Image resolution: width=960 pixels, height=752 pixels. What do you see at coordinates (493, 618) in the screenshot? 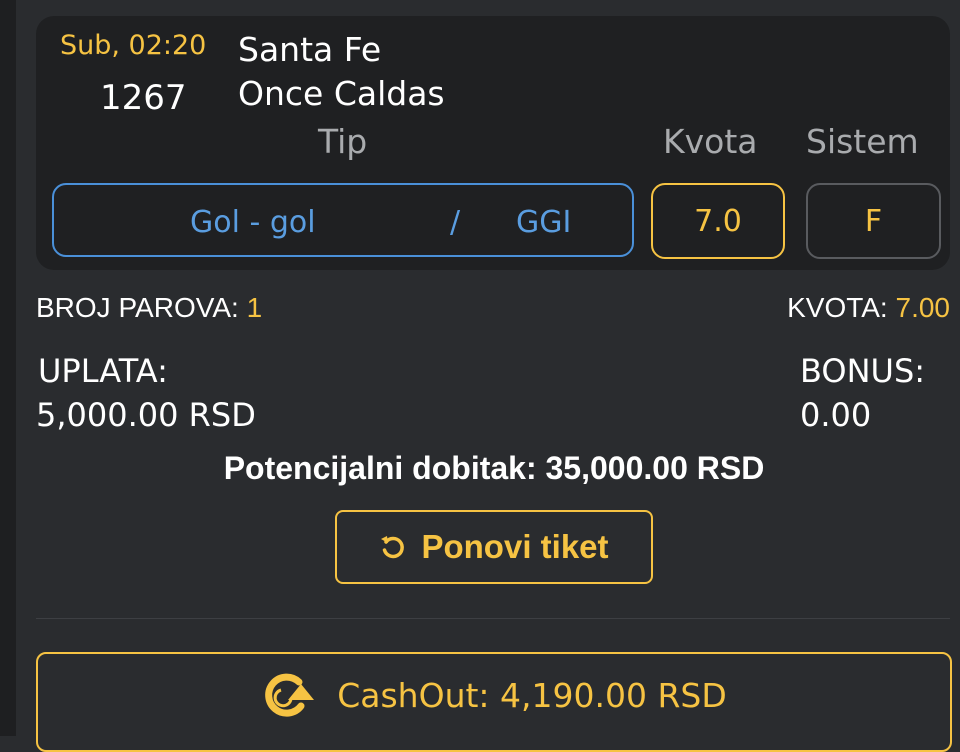
I see `divider` at bounding box center [493, 618].